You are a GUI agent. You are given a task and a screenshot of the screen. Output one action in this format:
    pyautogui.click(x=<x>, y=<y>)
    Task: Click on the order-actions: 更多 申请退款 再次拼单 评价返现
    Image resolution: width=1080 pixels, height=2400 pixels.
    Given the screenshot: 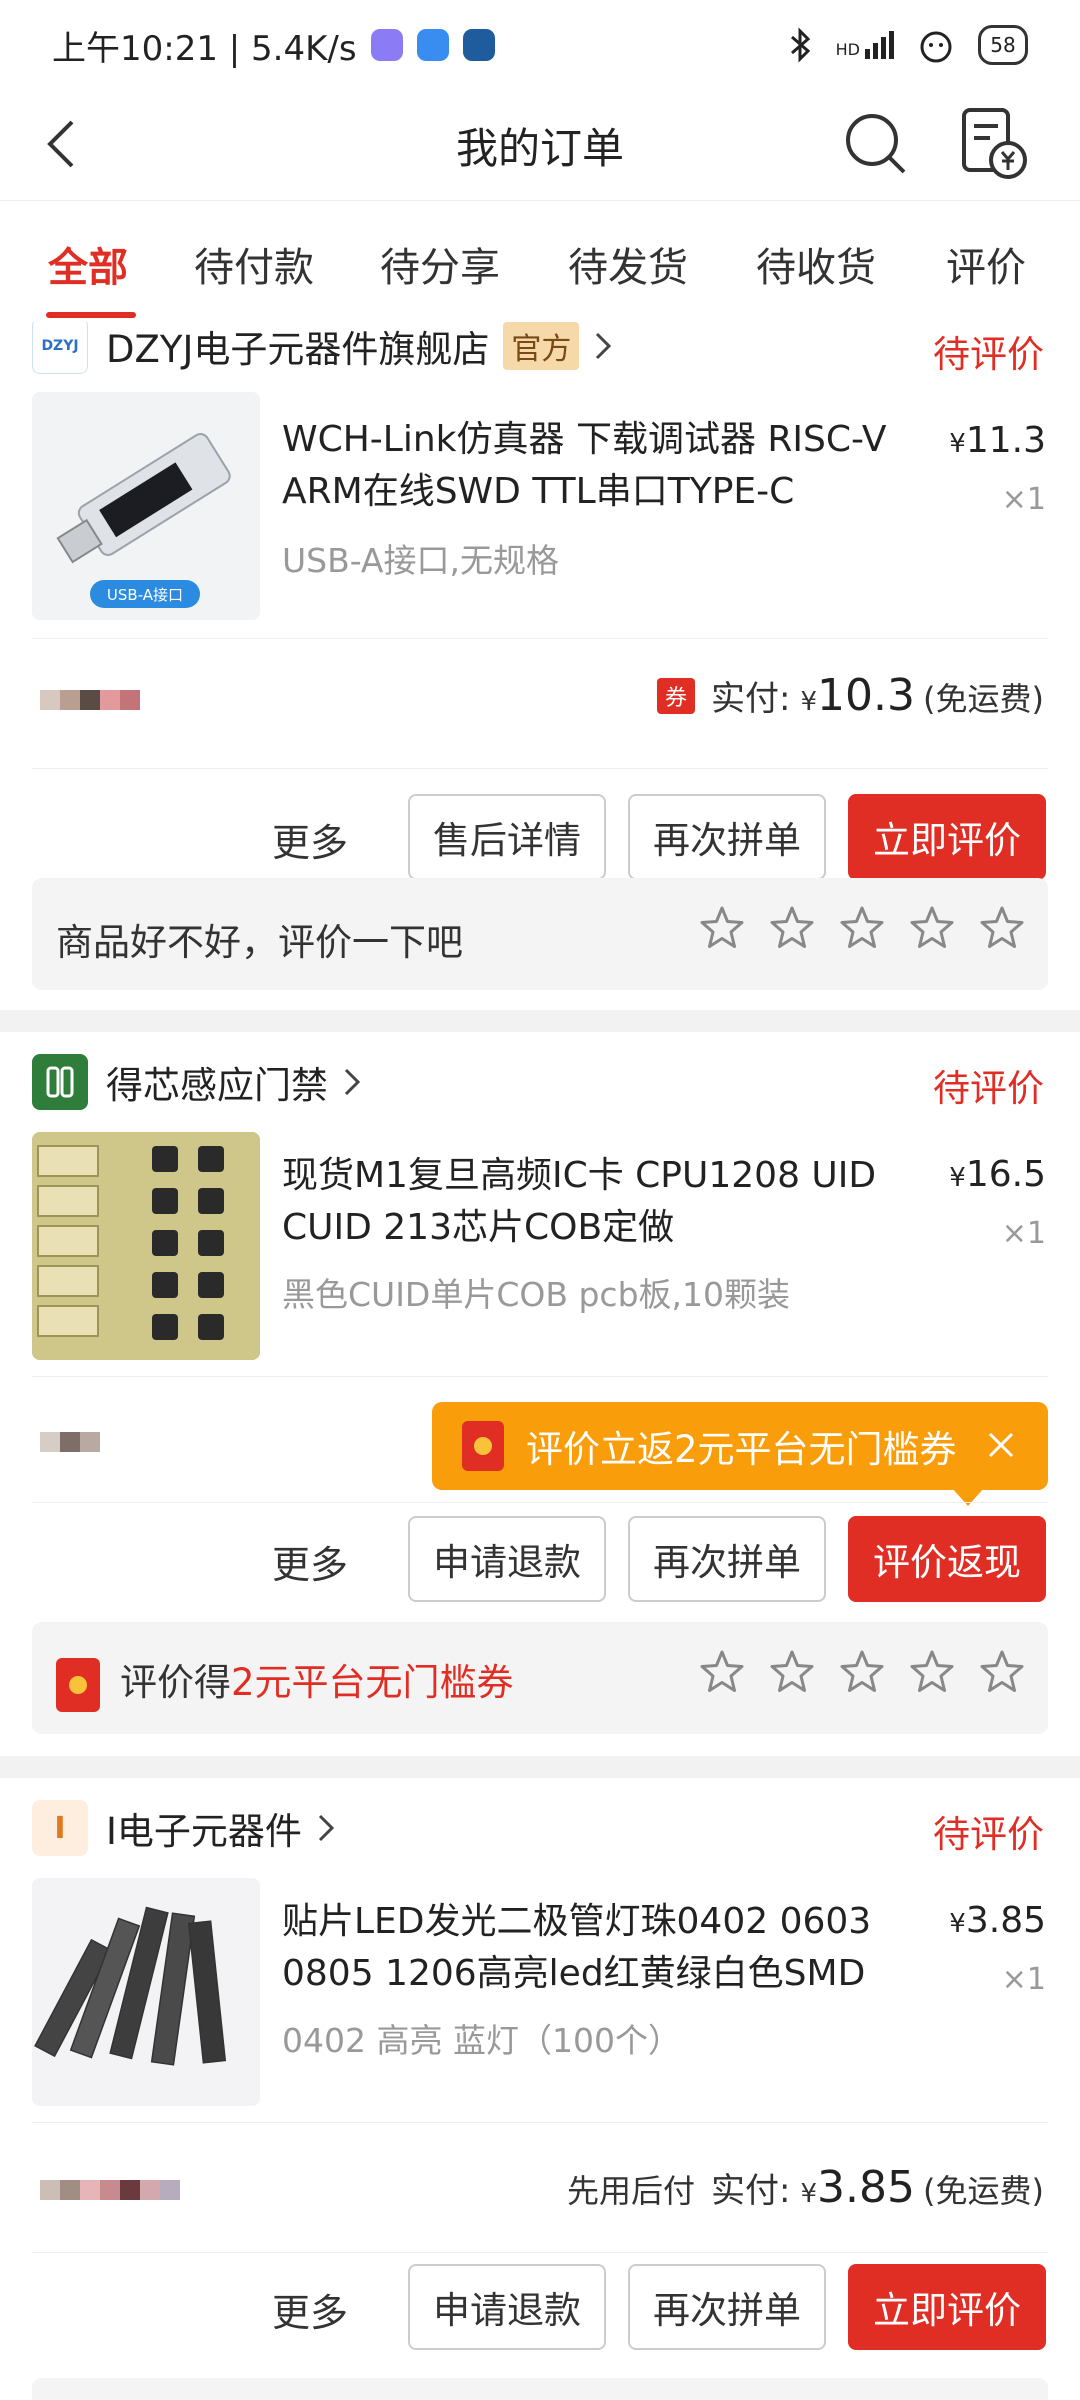 What is the action you would take?
    pyautogui.click(x=540, y=1559)
    